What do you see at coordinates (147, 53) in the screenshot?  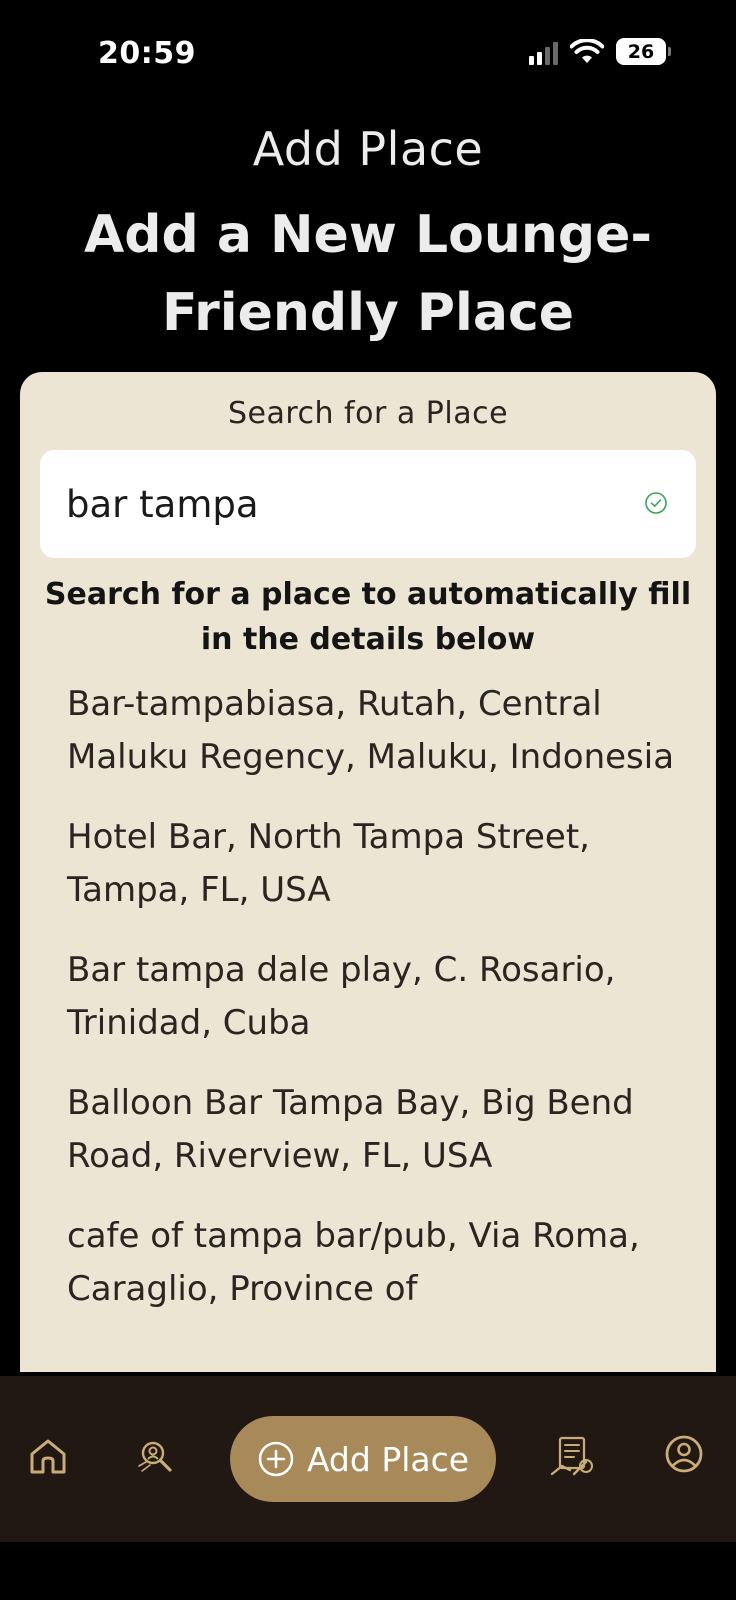 I see `status-time: 20:59` at bounding box center [147, 53].